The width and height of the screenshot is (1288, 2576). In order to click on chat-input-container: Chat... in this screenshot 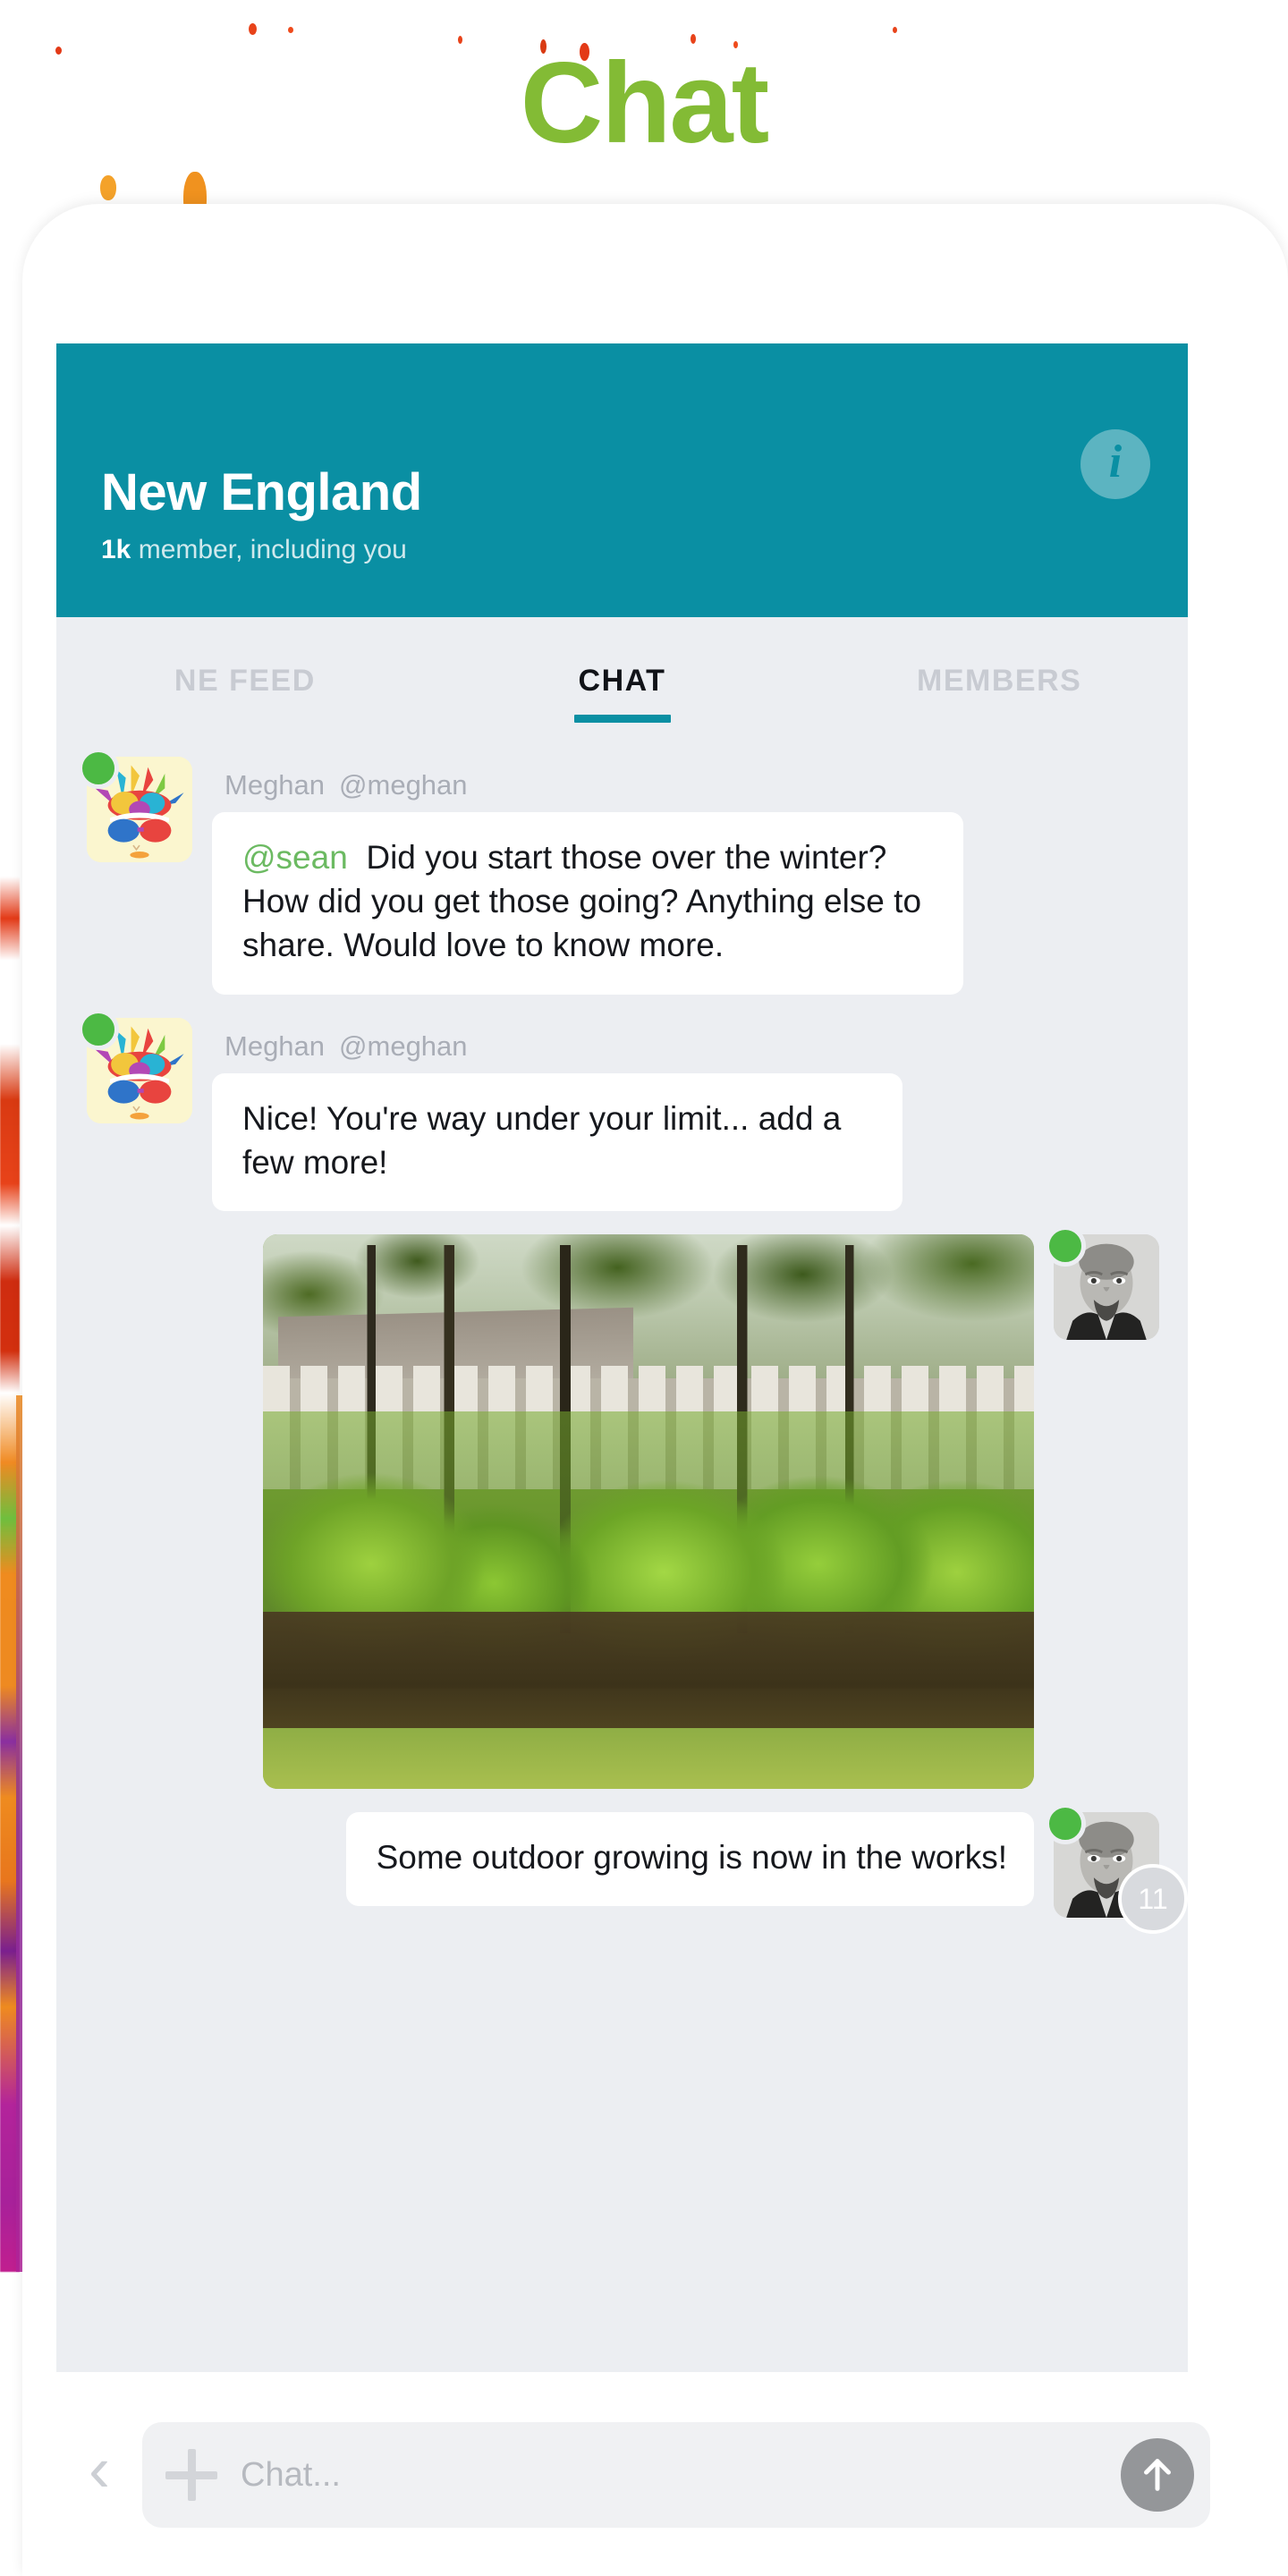, I will do `click(676, 2475)`.